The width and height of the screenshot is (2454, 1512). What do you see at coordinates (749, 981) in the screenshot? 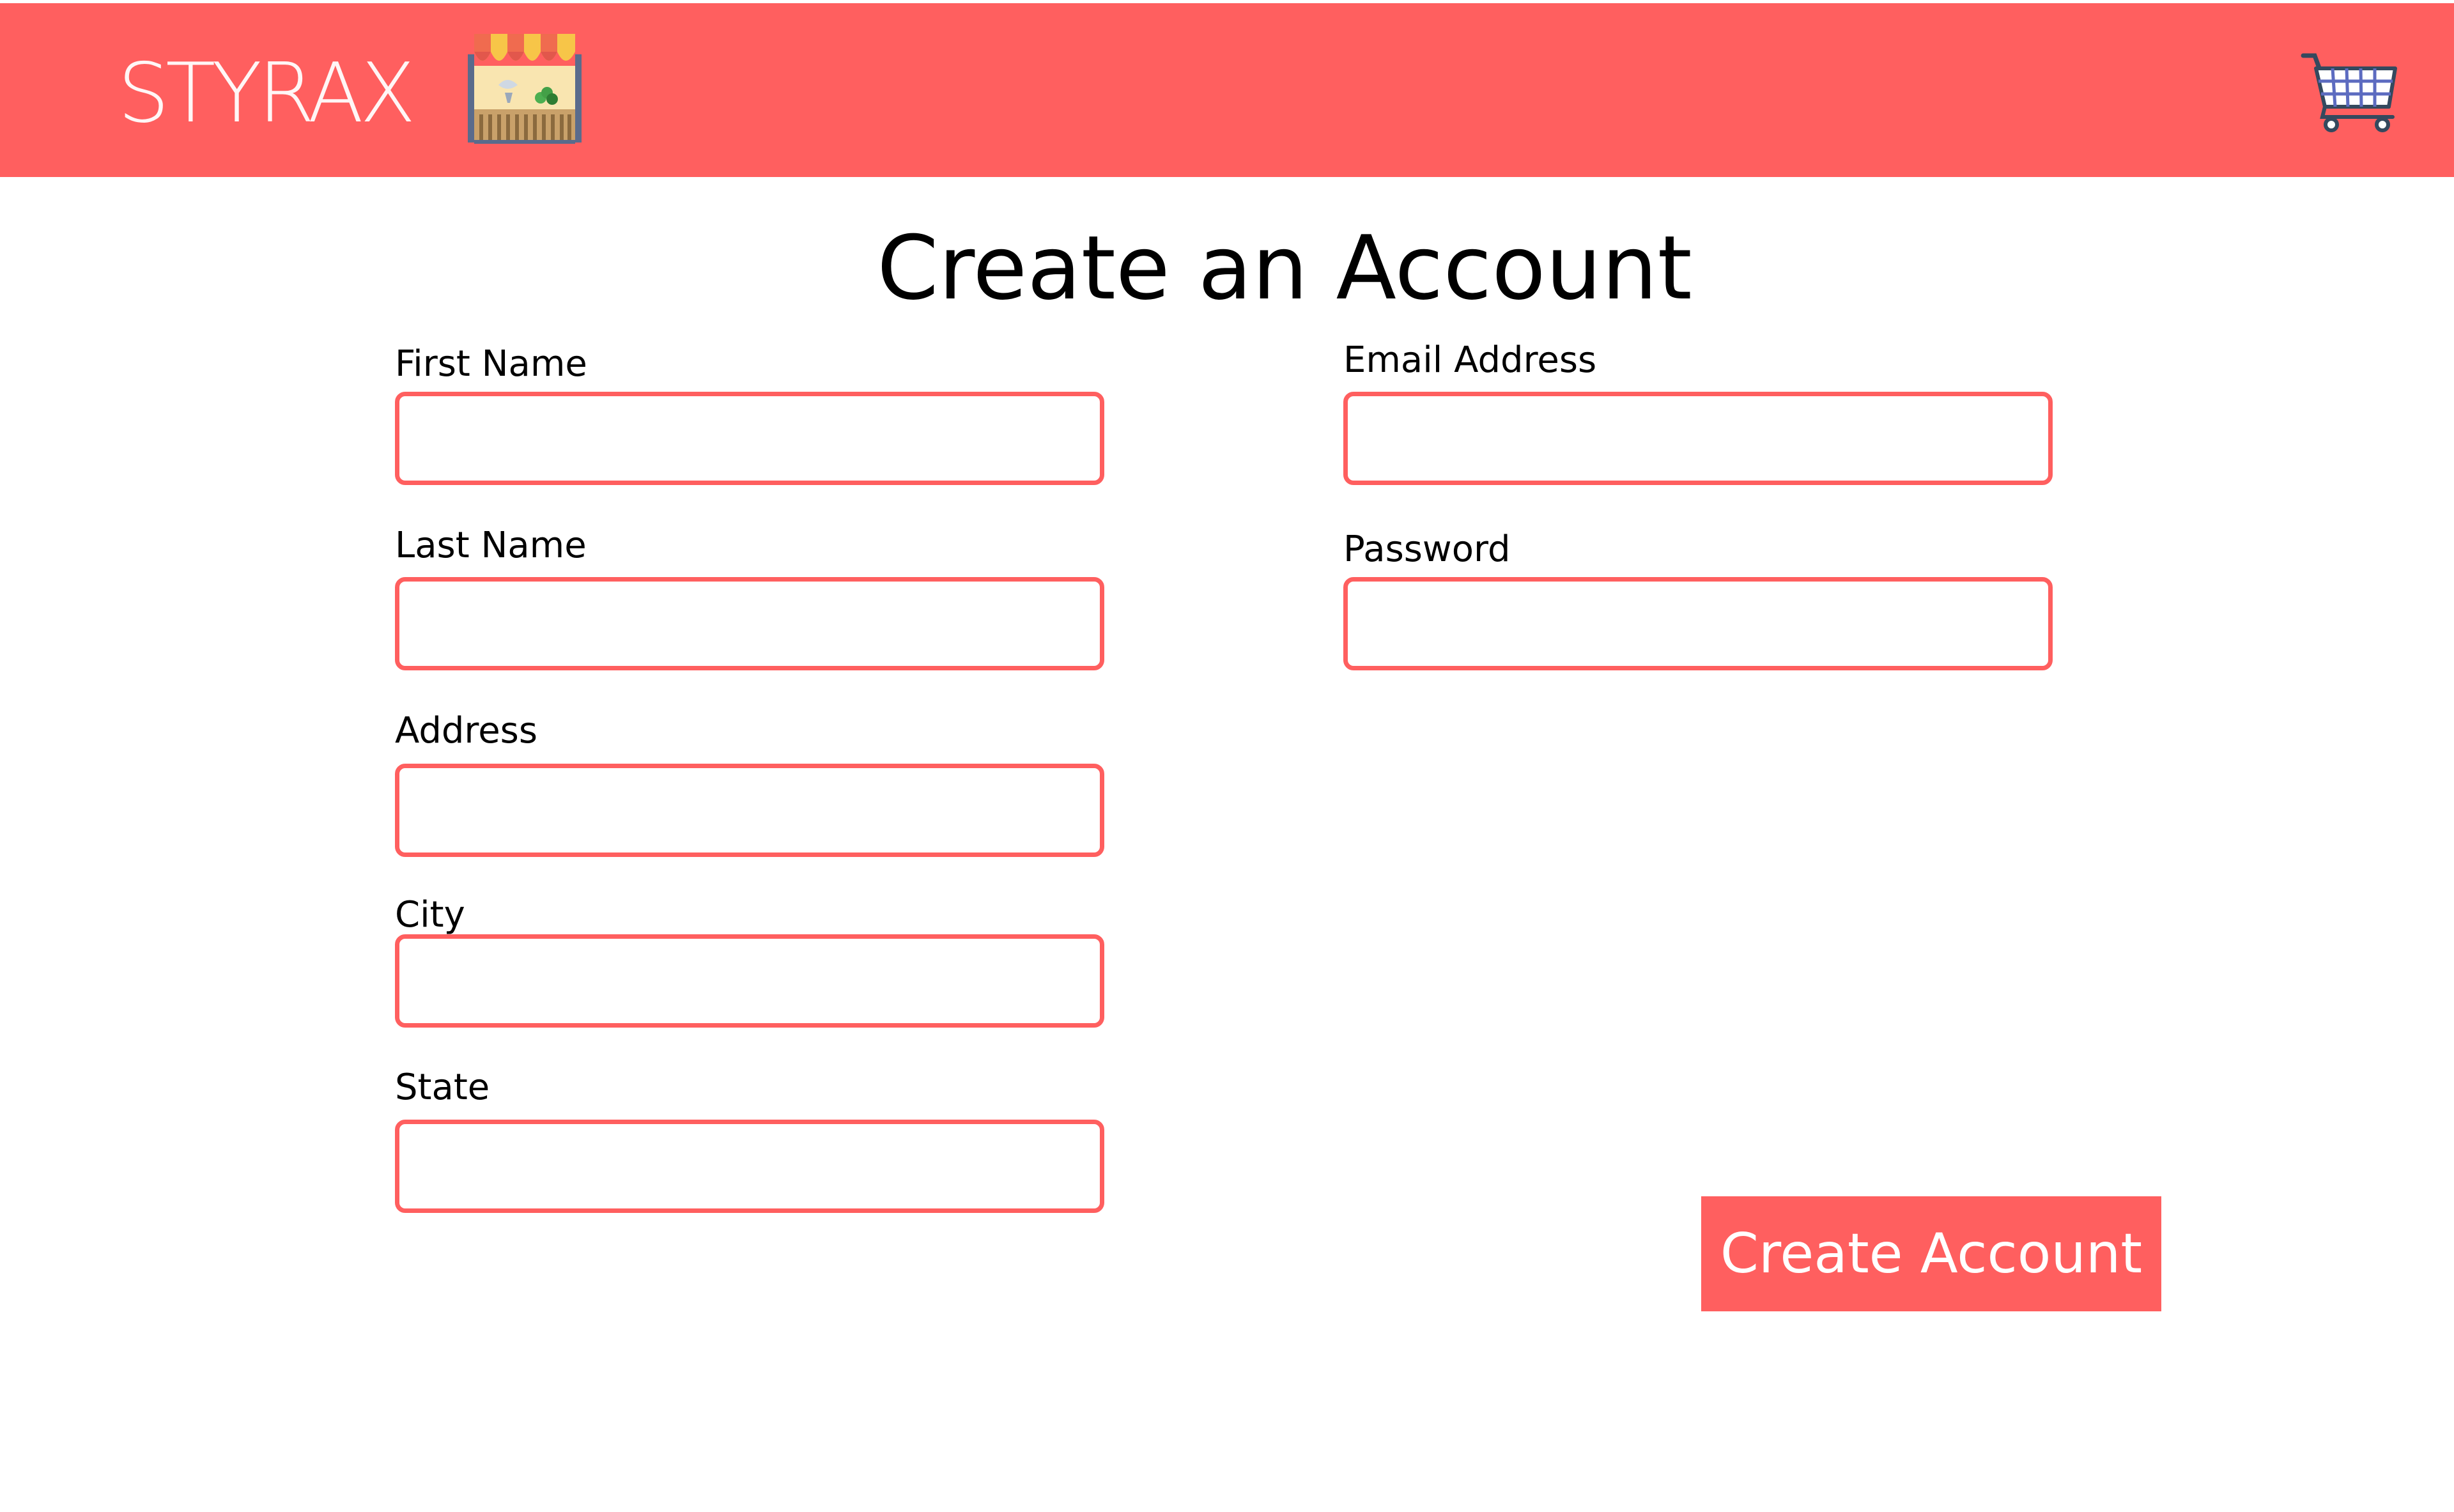
I see `city-field` at bounding box center [749, 981].